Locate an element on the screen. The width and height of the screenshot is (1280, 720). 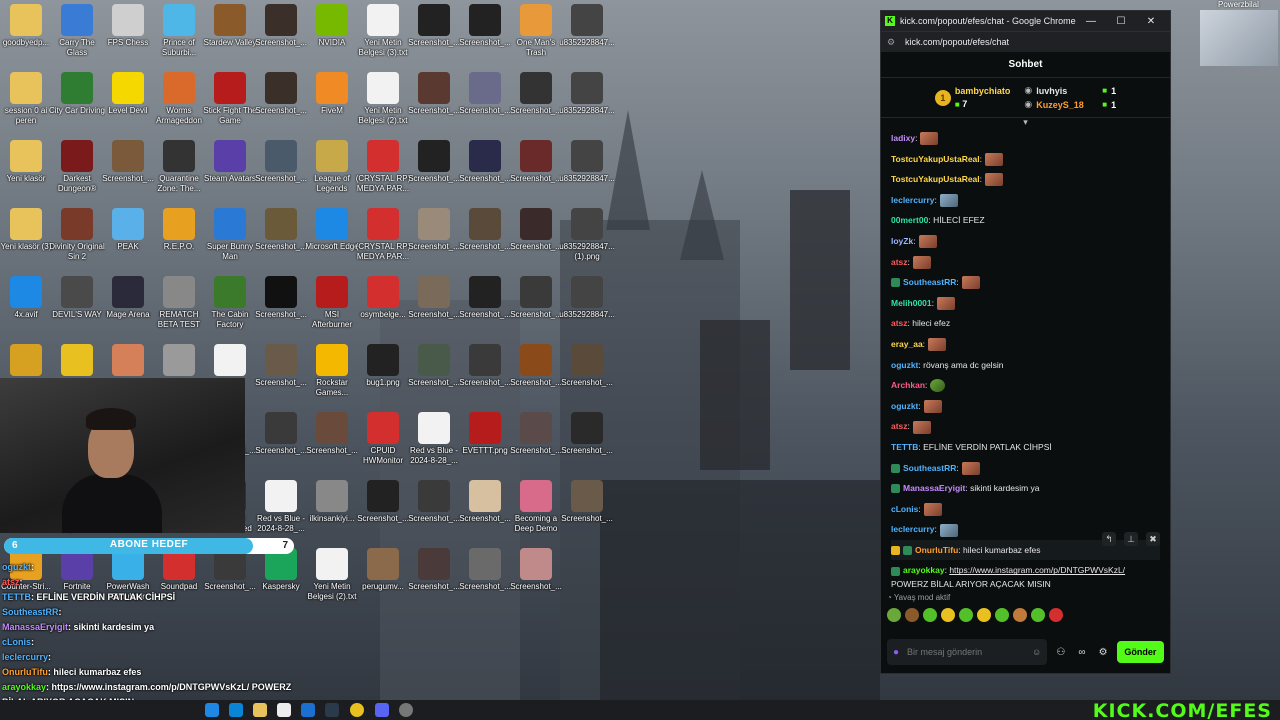
desktop-icon: Darkest Dungeon® is located at coordinates (77, 174).